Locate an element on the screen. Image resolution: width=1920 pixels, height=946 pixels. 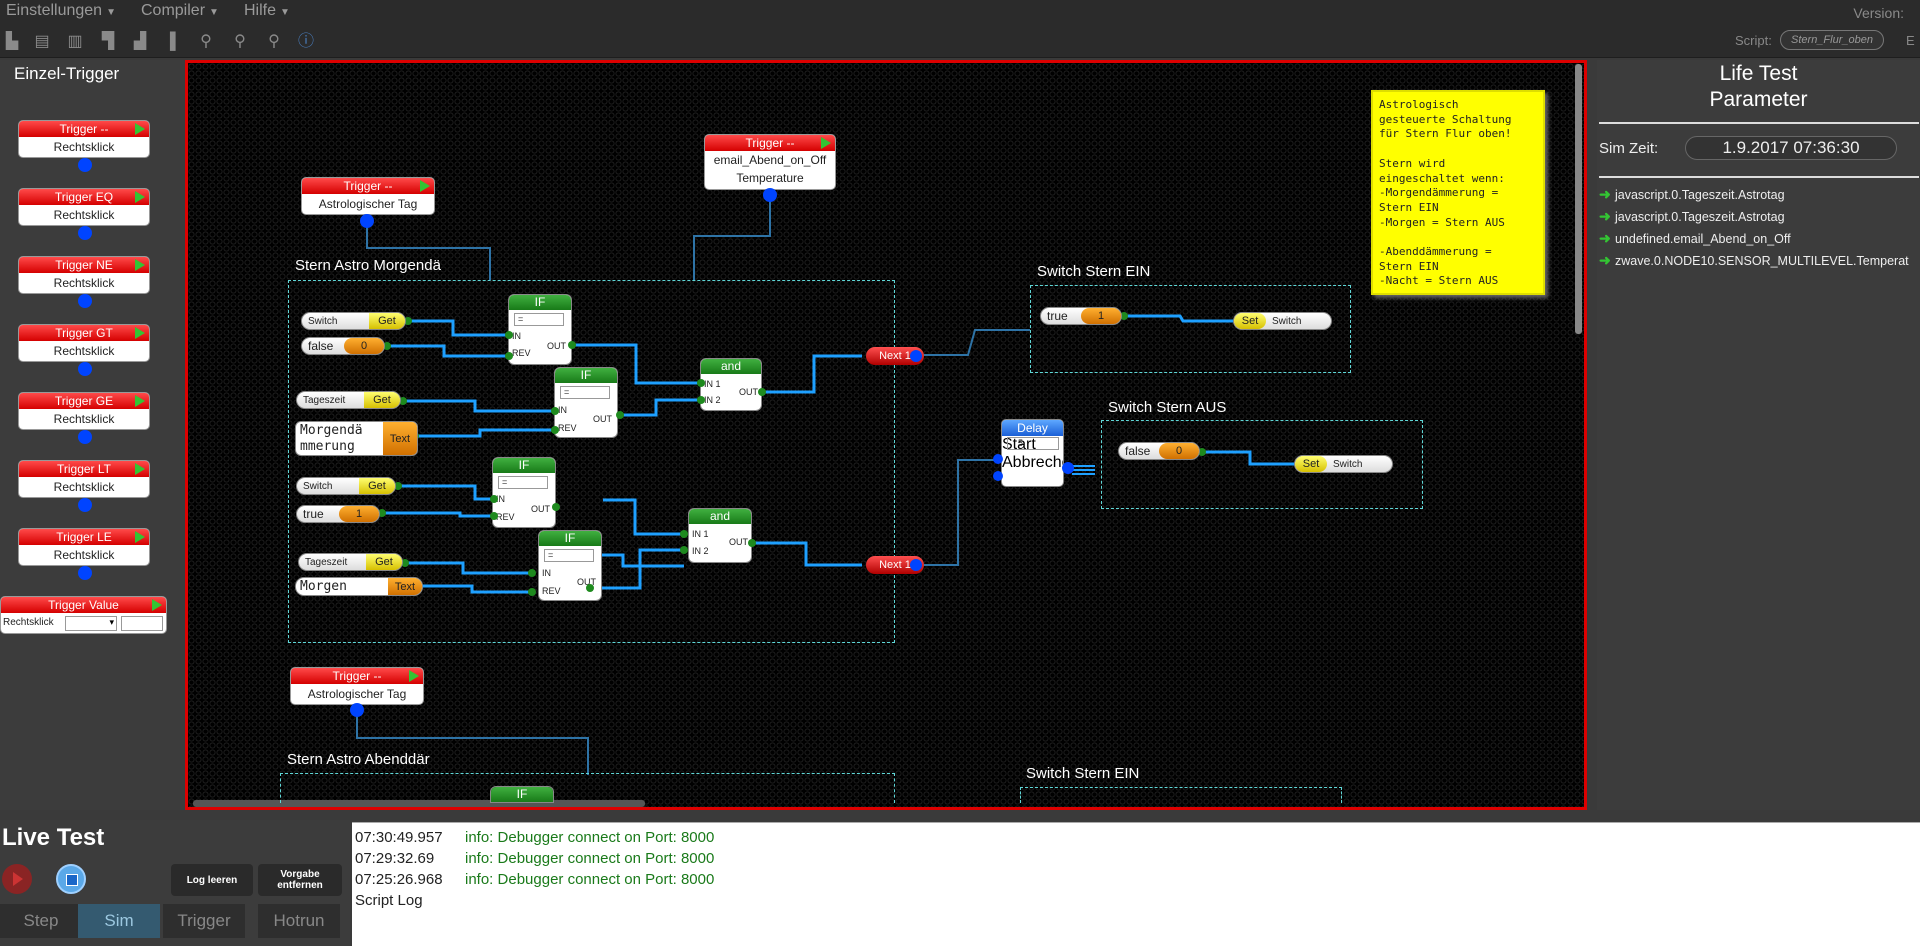
palette-trigger-lt: Trigger LT Rechtsklick is located at coordinates (84, 479).